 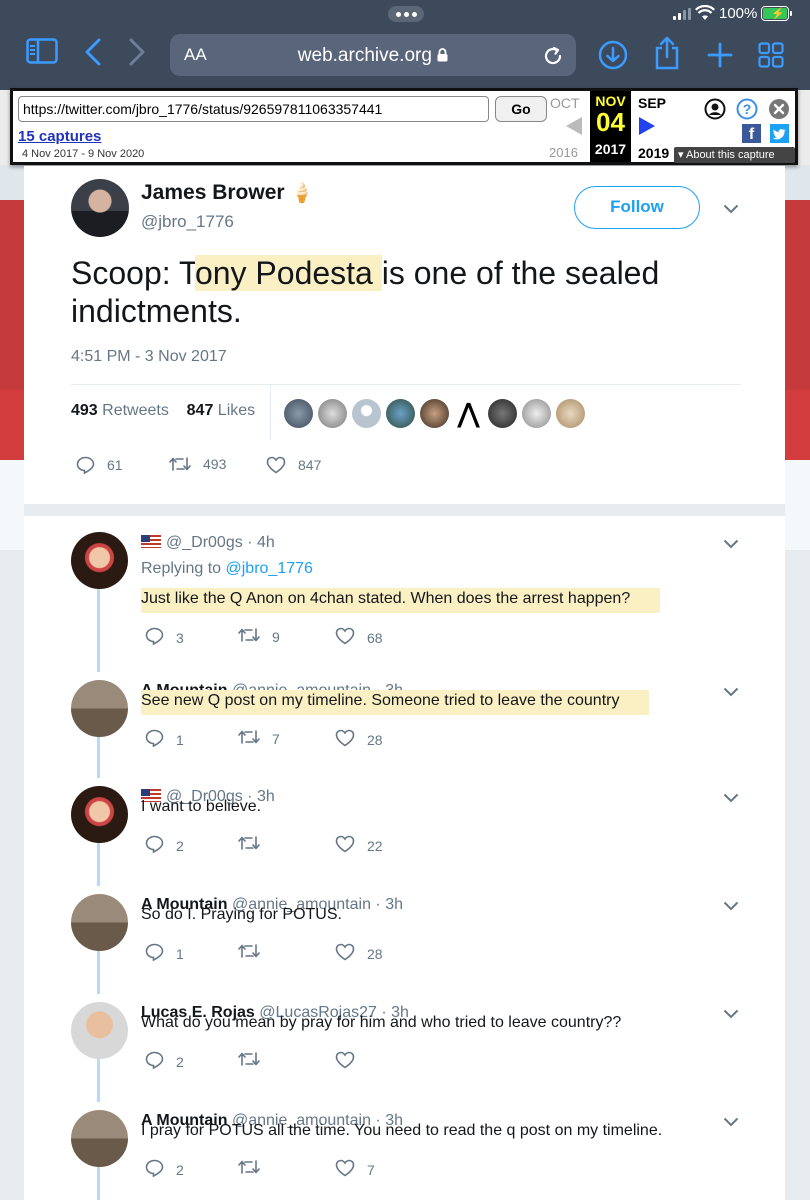 What do you see at coordinates (213, 192) in the screenshot?
I see `author-name: James Brower` at bounding box center [213, 192].